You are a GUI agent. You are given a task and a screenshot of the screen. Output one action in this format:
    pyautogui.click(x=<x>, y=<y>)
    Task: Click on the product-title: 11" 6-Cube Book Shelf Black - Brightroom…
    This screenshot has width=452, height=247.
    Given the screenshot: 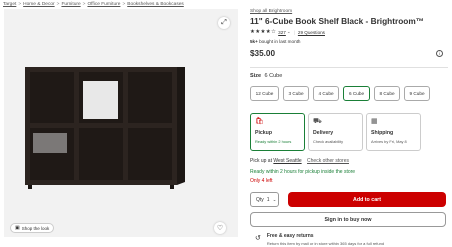 What is the action you would take?
    pyautogui.click(x=337, y=21)
    